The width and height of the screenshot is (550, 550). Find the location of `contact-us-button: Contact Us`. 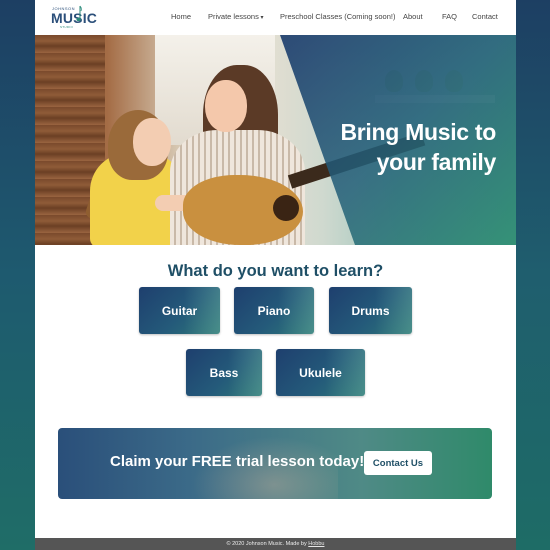

contact-us-button: Contact Us is located at coordinates (398, 463).